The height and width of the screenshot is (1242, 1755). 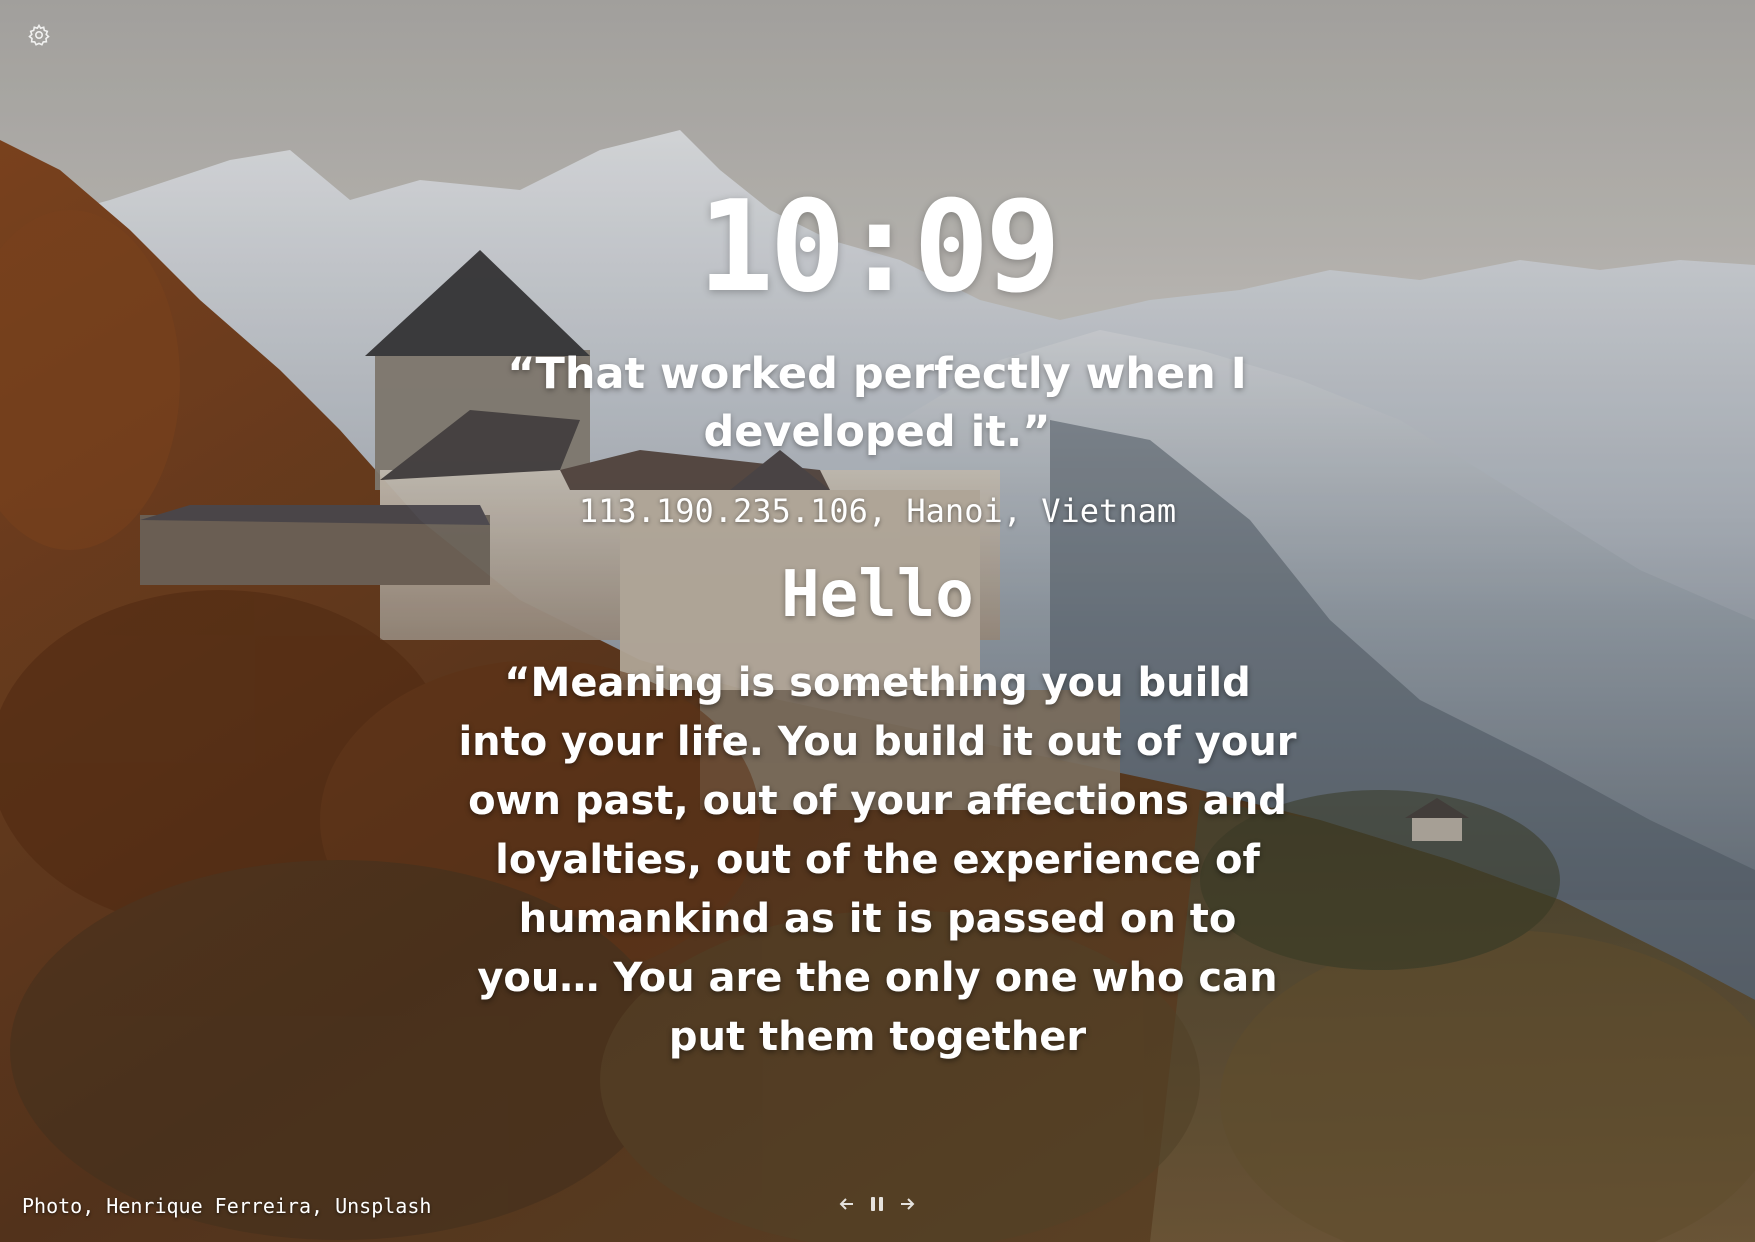 I want to click on arrow-left-icon, so click(x=847, y=1206).